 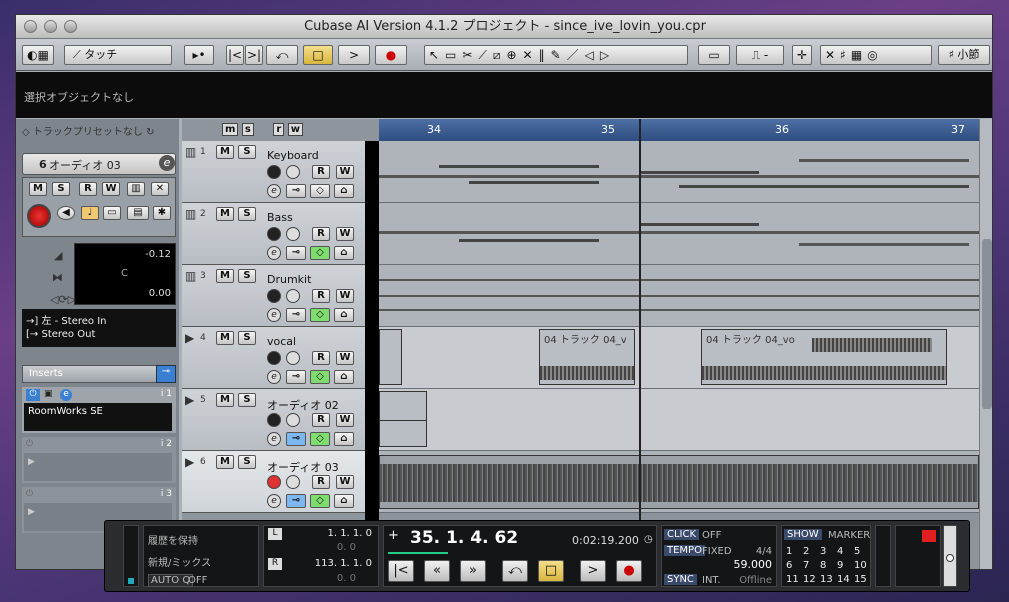 What do you see at coordinates (556, 55) in the screenshot?
I see `tool-buttons: ↖▭✂⟋⧄⊕✕‖✎／◁▷` at bounding box center [556, 55].